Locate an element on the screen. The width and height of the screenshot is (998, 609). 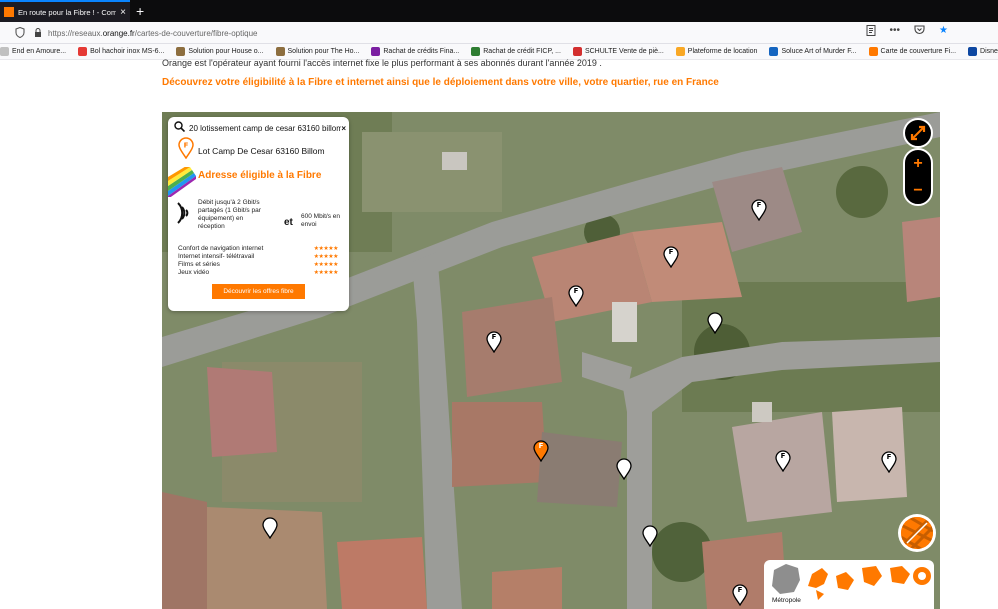
clear-search-icon: × is located at coordinates (343, 128).